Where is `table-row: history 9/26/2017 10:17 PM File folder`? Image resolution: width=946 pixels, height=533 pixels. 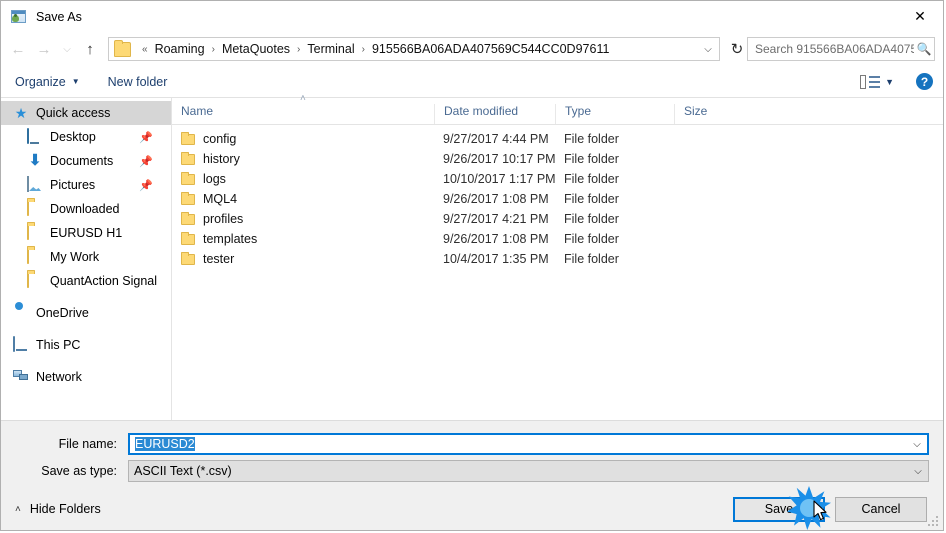 table-row: history 9/26/2017 10:17 PM File folder is located at coordinates (557, 159).